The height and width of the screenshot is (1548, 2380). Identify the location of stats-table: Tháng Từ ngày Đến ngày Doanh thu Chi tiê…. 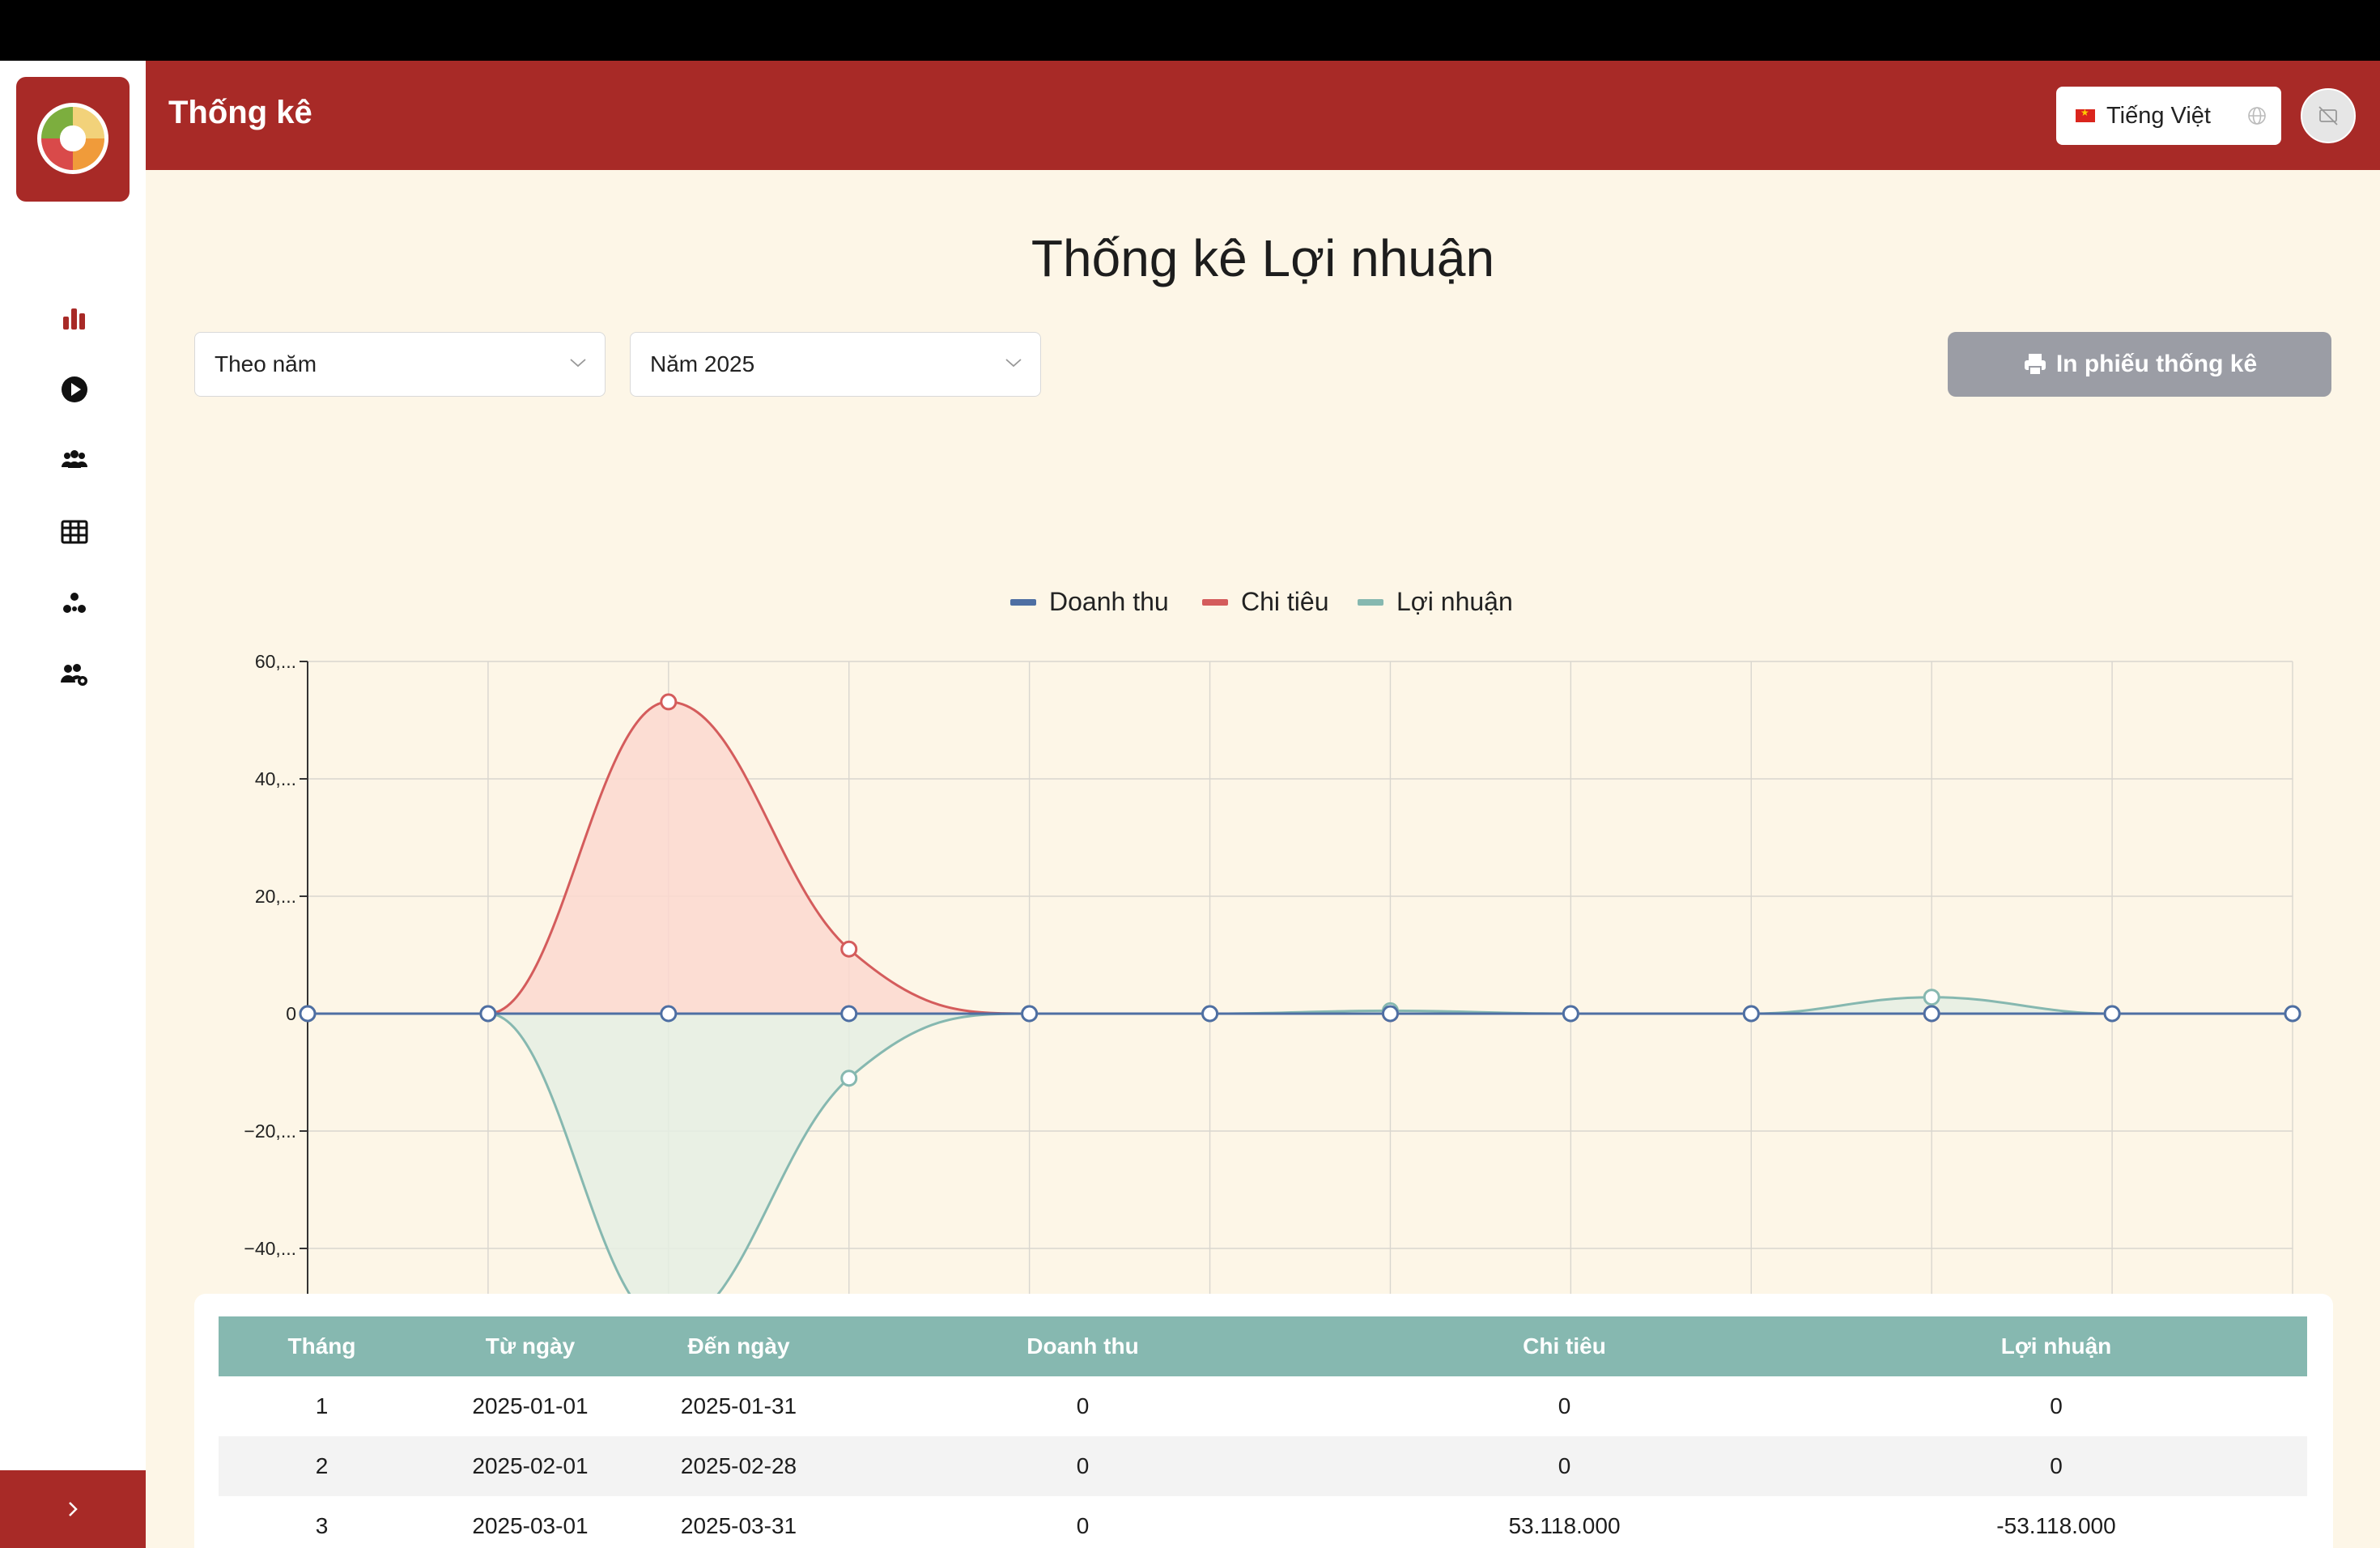
(1263, 1432).